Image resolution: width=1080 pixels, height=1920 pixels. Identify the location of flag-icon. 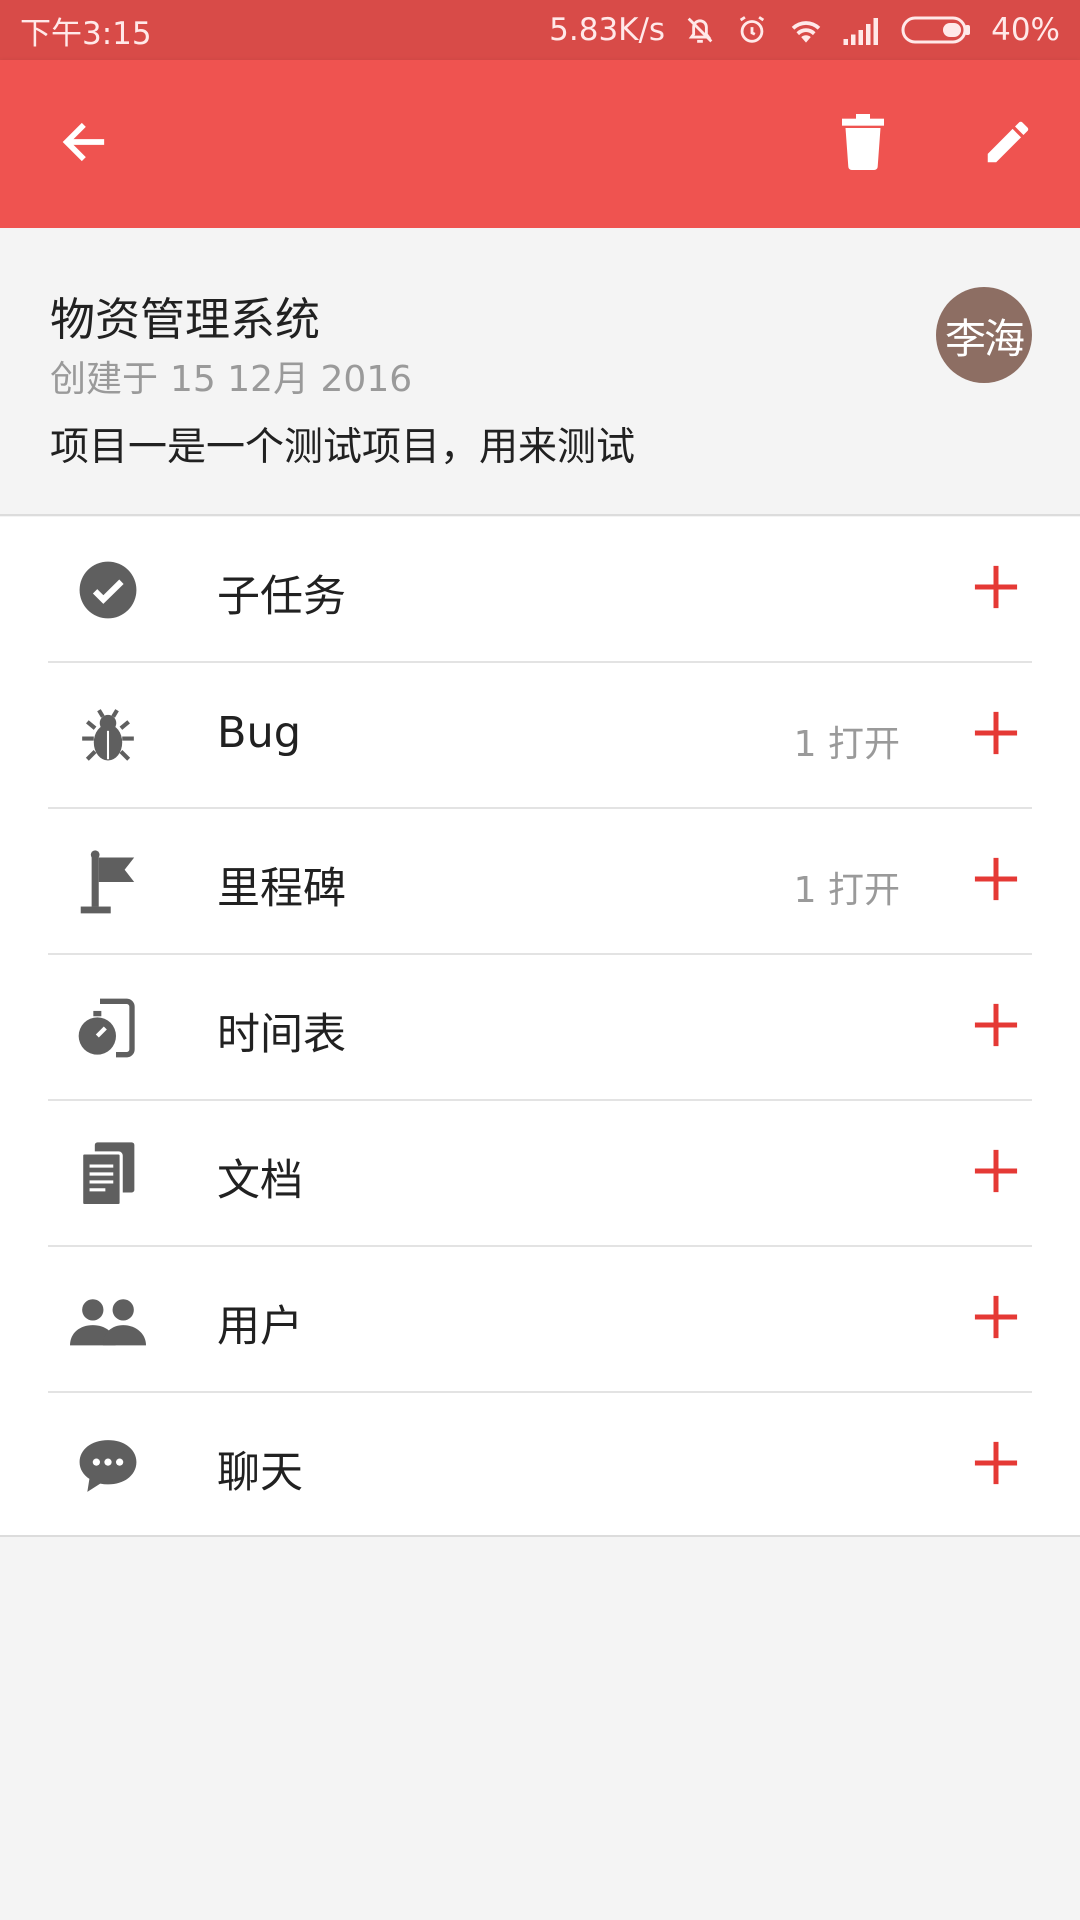
(108, 882).